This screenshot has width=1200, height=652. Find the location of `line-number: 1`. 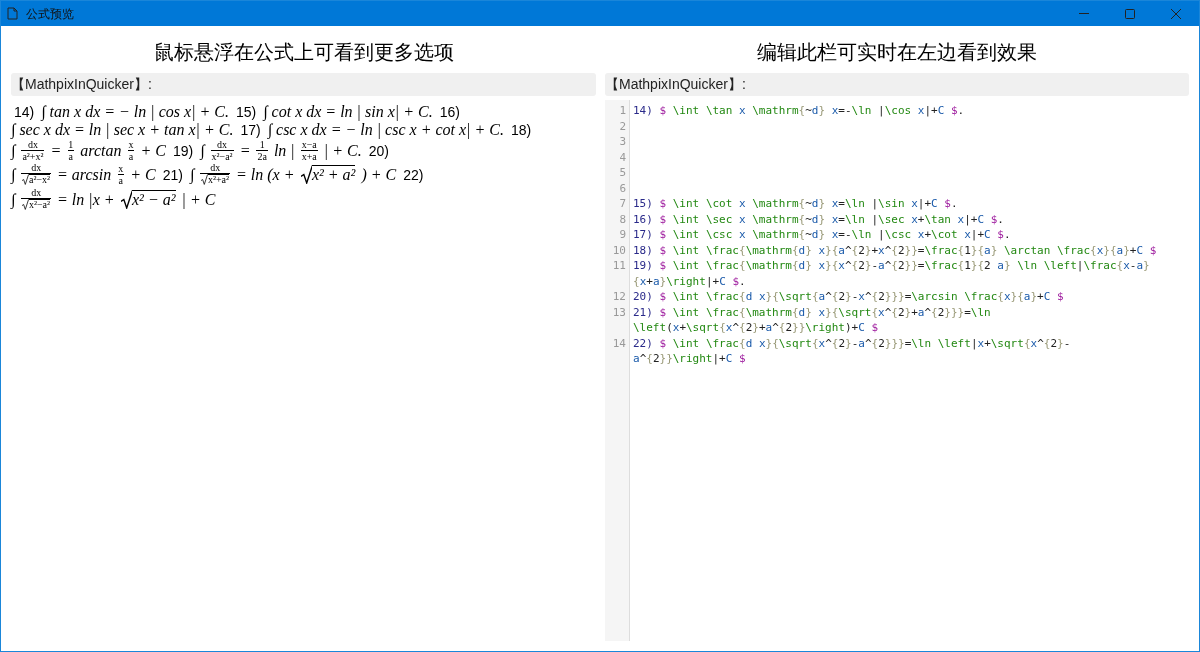

line-number: 1 is located at coordinates (622, 110).